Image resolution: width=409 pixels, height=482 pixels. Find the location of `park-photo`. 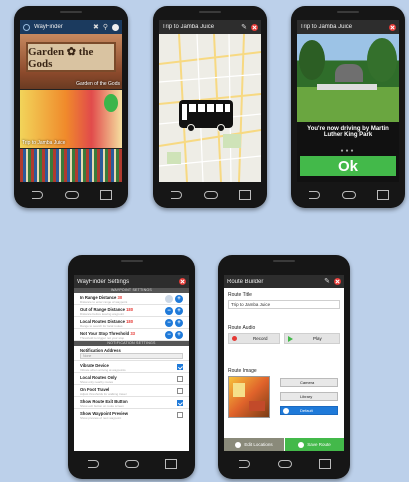

park-photo is located at coordinates (348, 78).